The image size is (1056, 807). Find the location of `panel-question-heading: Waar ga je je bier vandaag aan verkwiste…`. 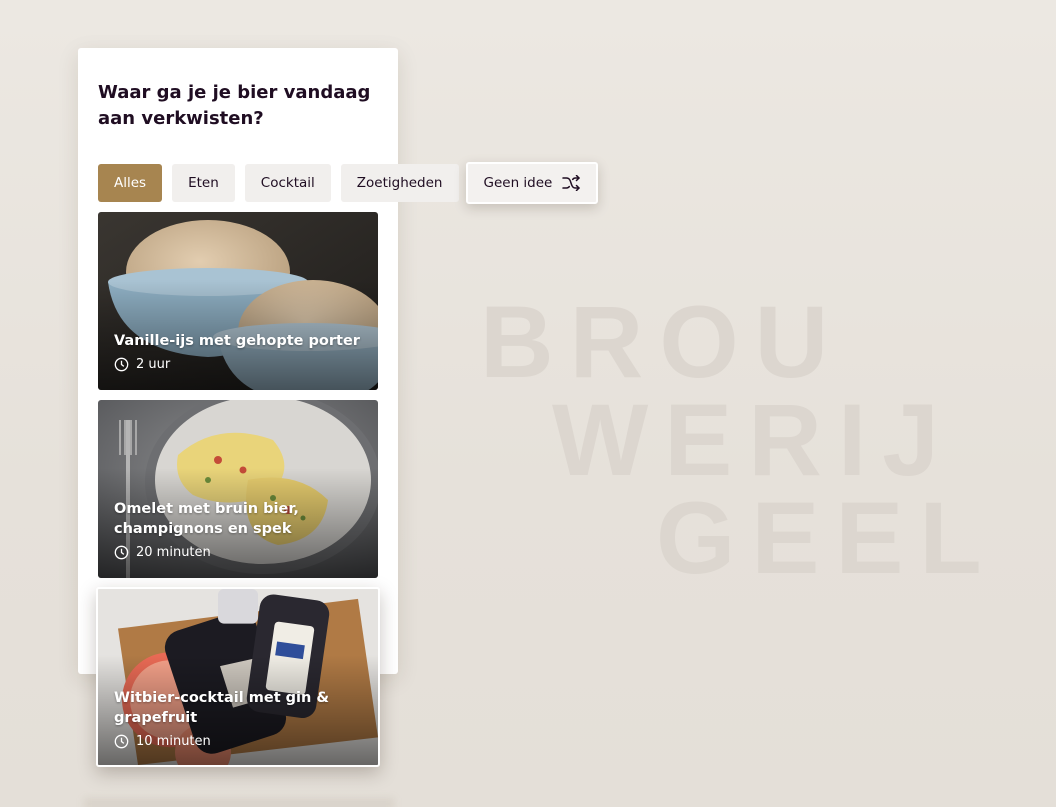

panel-question-heading: Waar ga je je bier vandaag aan verkwiste… is located at coordinates (234, 105).